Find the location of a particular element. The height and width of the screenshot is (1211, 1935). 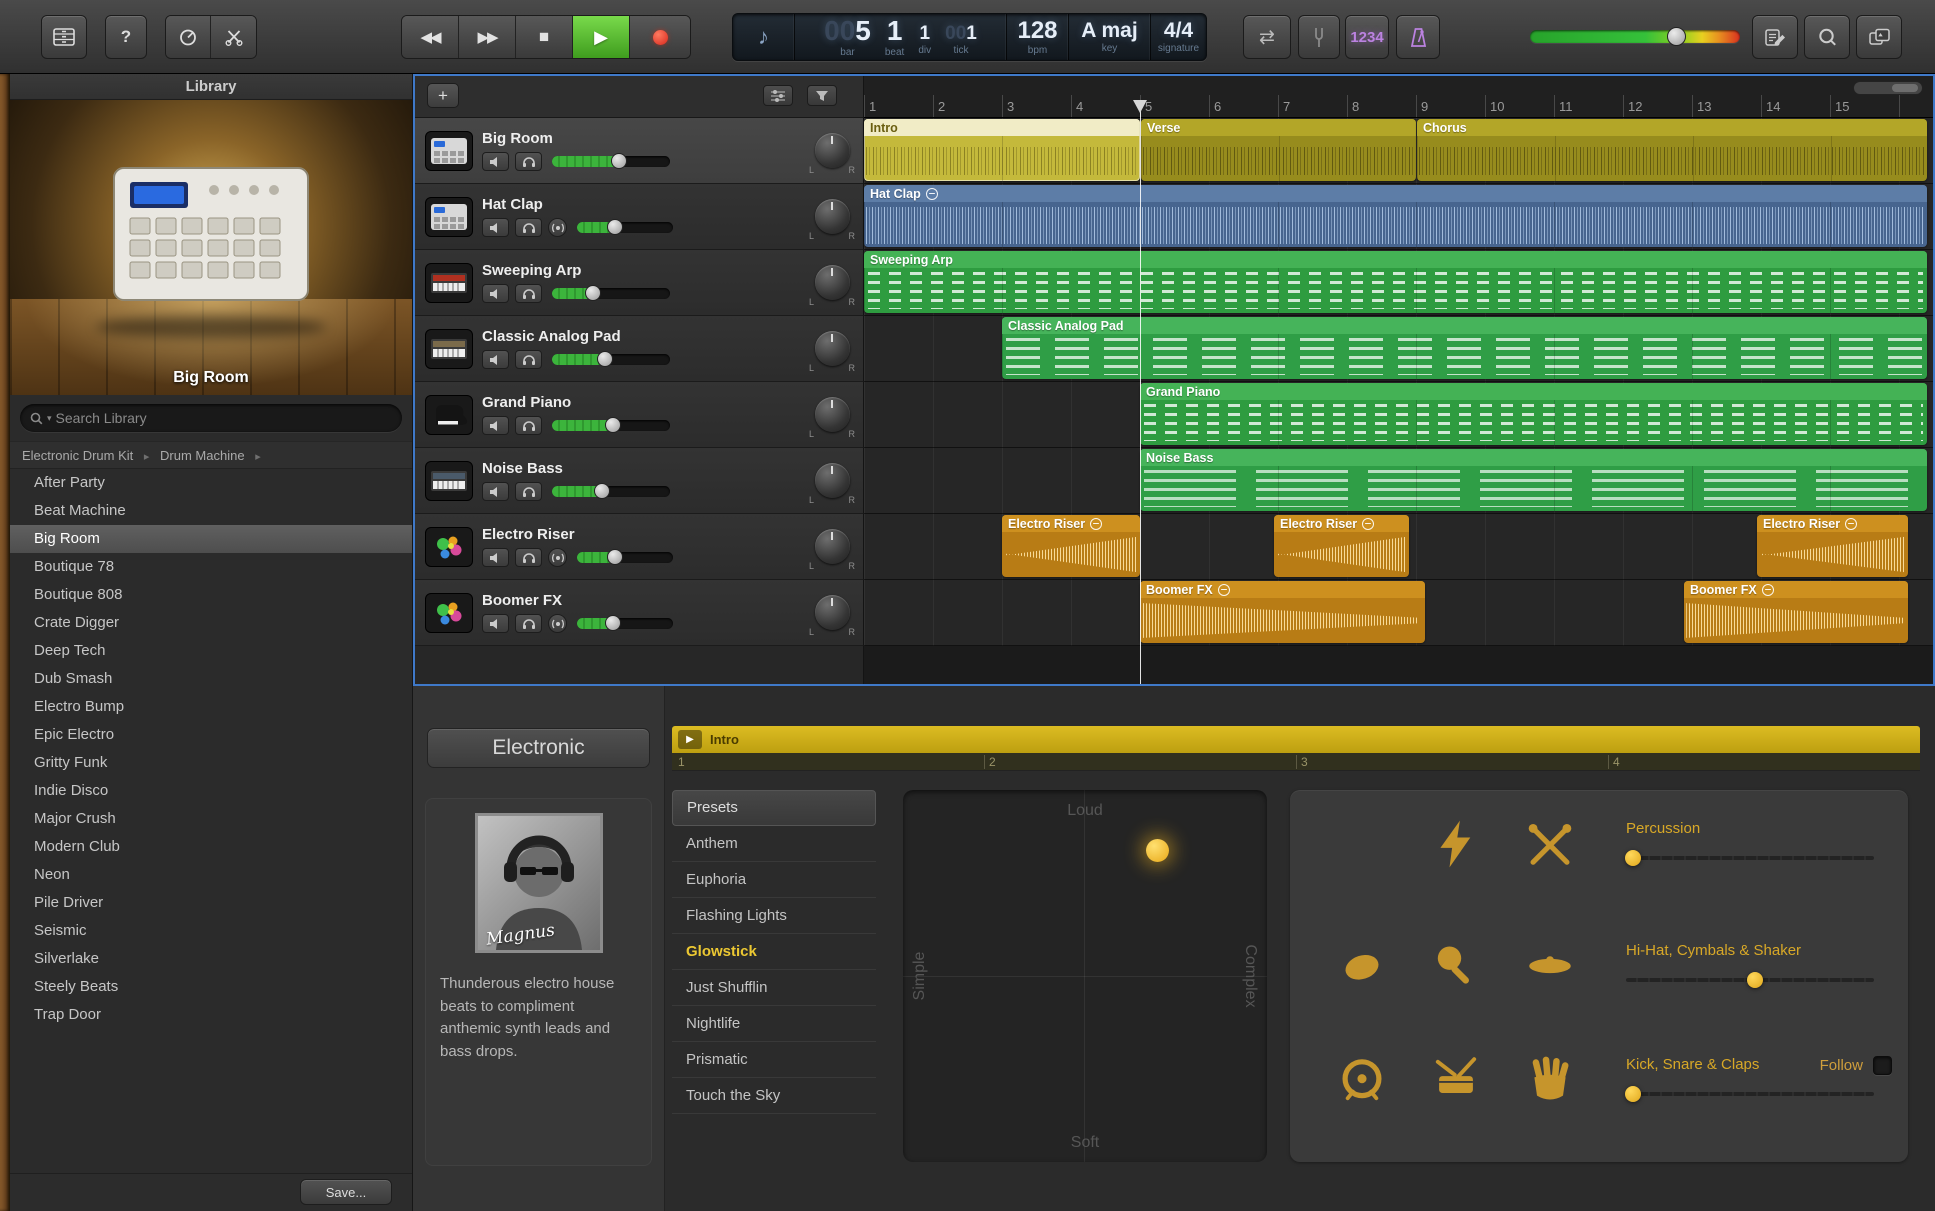

patch-list-item: Major Crush is located at coordinates (211, 819).